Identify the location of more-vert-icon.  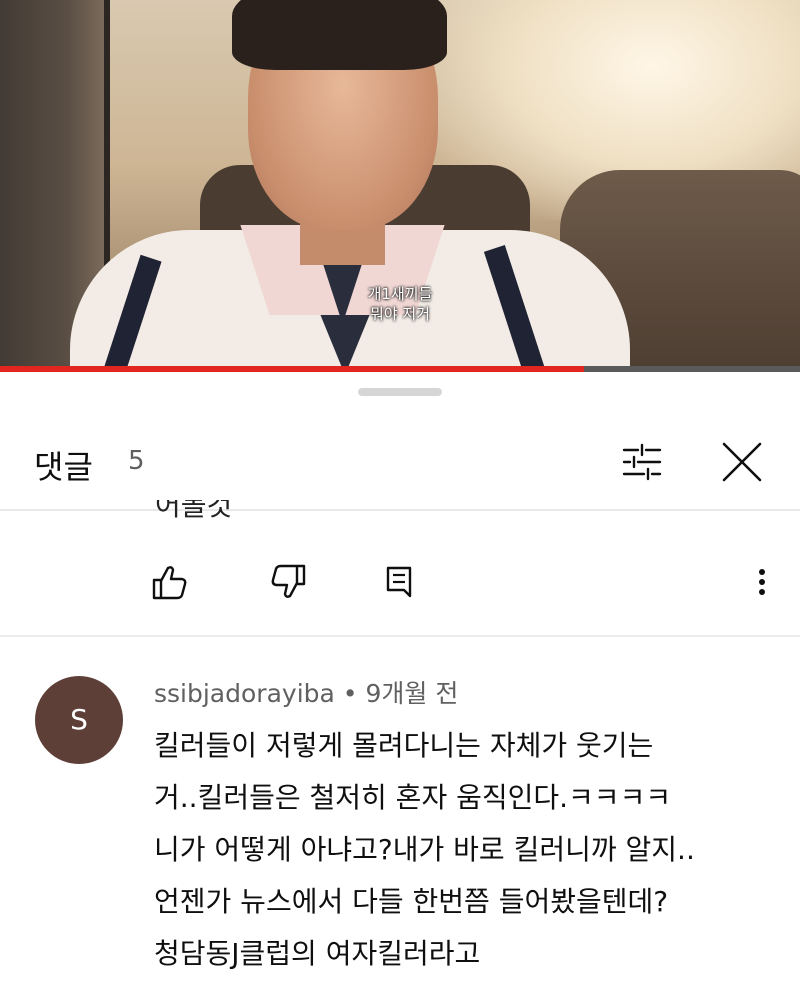
(762, 582).